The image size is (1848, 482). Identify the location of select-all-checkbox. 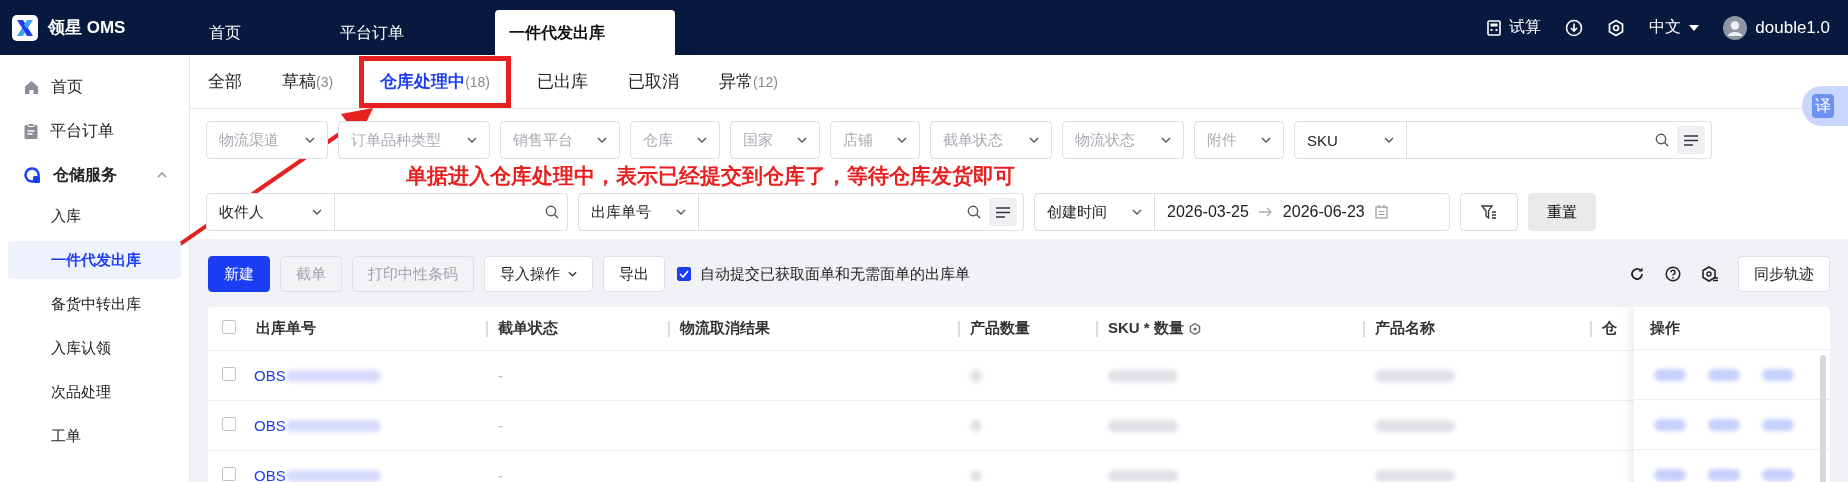
(229, 327).